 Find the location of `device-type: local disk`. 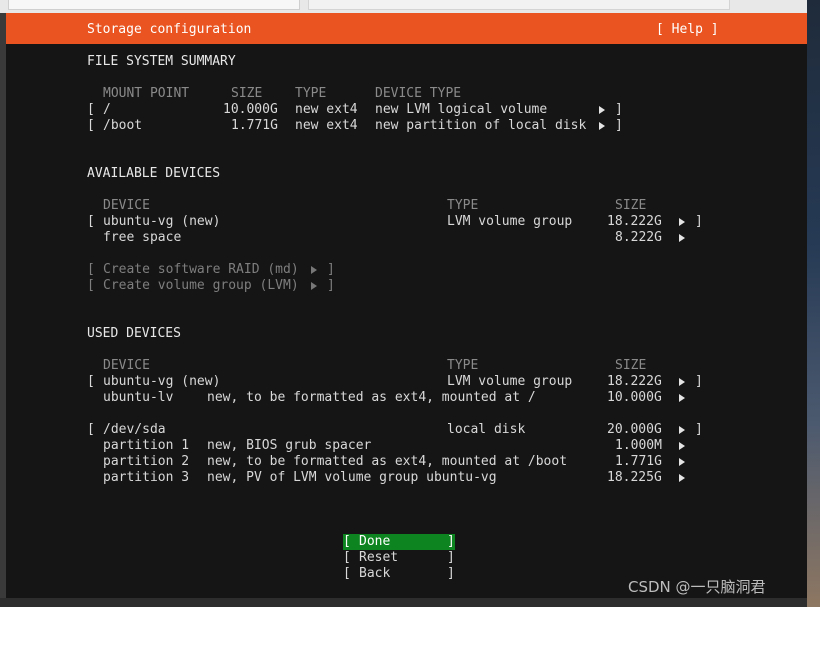

device-type: local disk is located at coordinates (486, 429).